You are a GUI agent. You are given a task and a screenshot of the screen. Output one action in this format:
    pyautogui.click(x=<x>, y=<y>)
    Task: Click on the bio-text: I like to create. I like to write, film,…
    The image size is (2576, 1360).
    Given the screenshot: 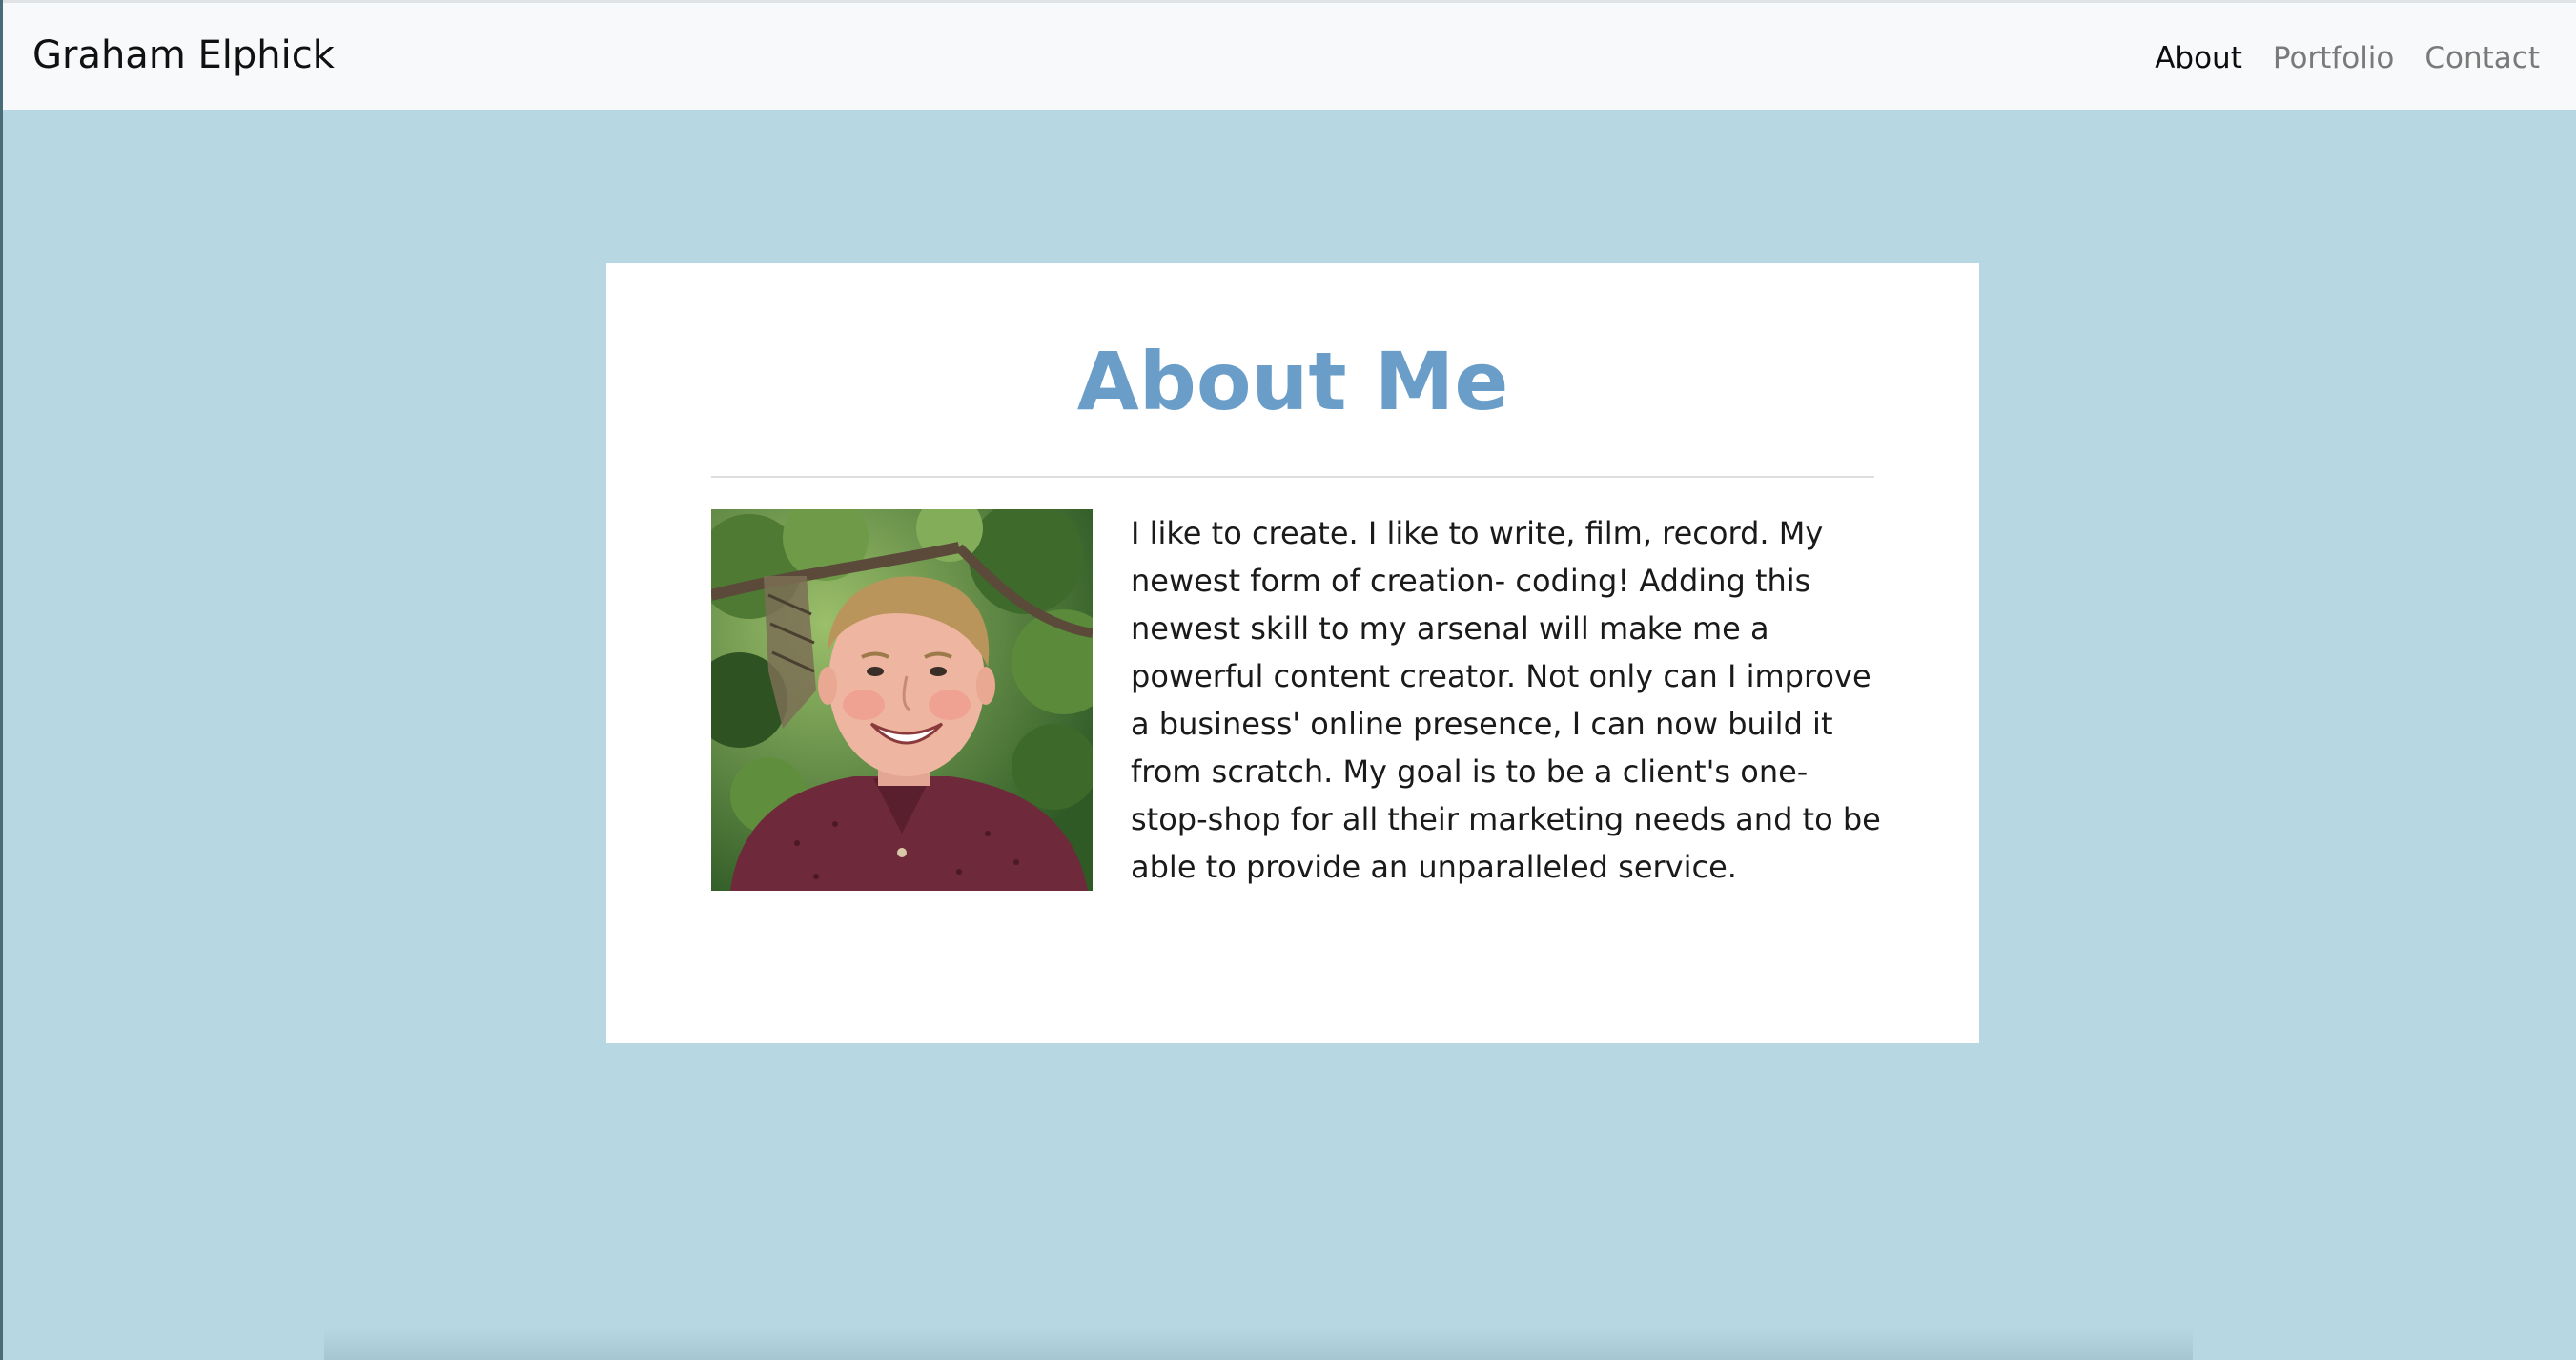 What is the action you would take?
    pyautogui.click(x=1506, y=700)
    